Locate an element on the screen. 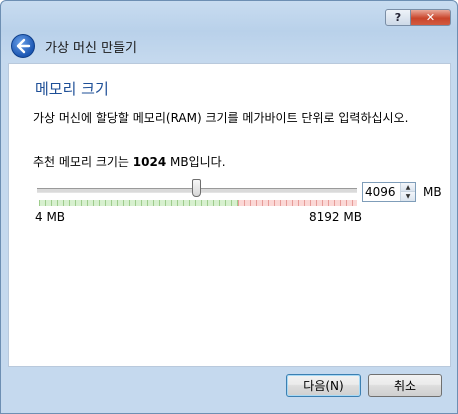 This screenshot has height=414, width=458. help-button: ? is located at coordinates (398, 17).